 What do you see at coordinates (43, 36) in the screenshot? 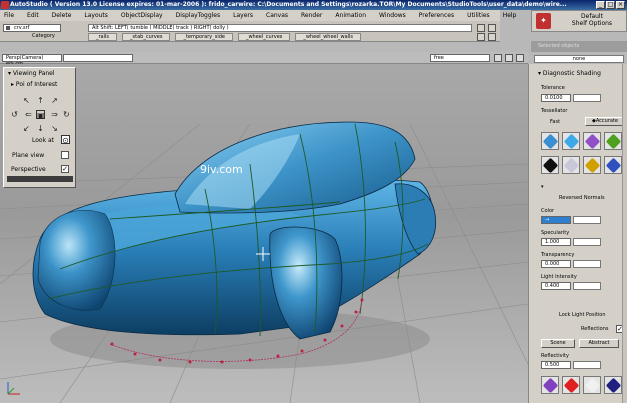
I see `category-label: Category` at bounding box center [43, 36].